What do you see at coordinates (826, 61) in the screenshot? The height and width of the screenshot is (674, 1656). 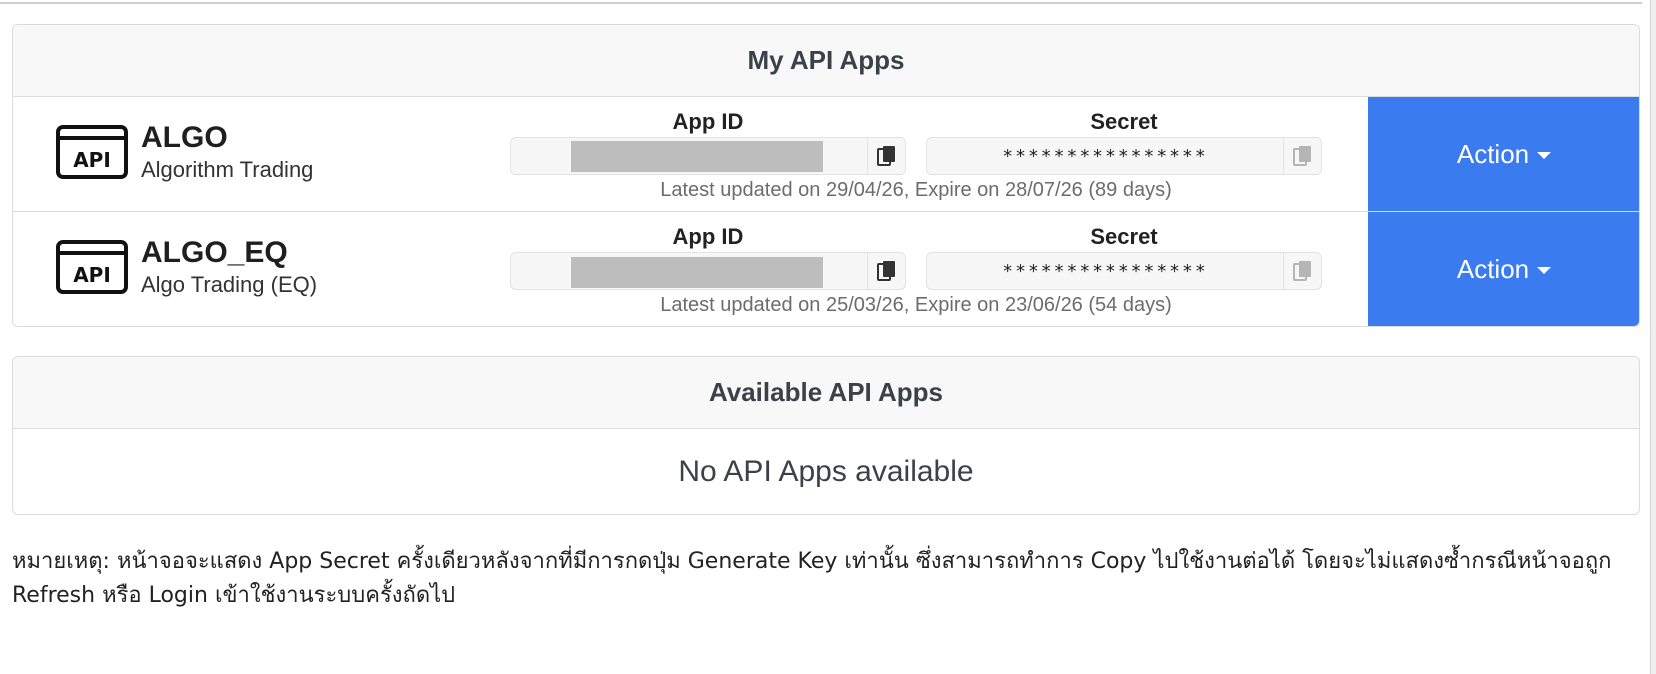 I see `my-api-apps-title: My API Apps` at bounding box center [826, 61].